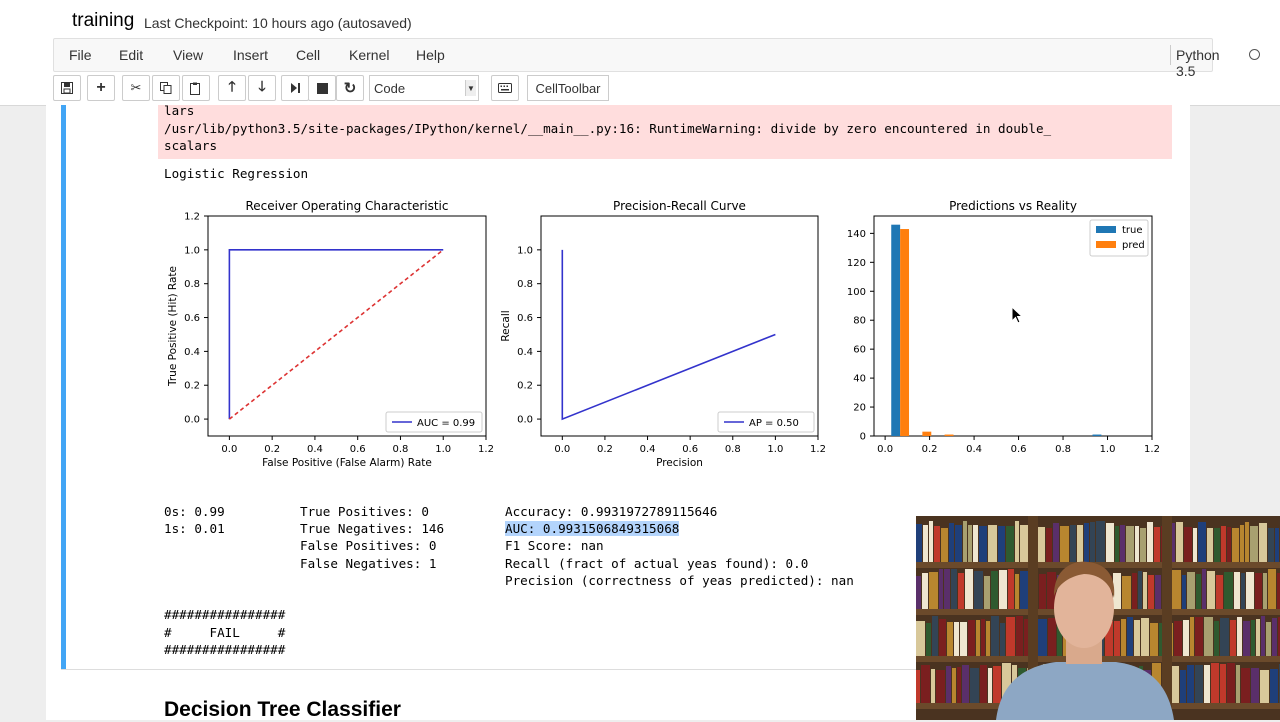 The image size is (1280, 722). What do you see at coordinates (188, 55) in the screenshot?
I see `menu-view: View` at bounding box center [188, 55].